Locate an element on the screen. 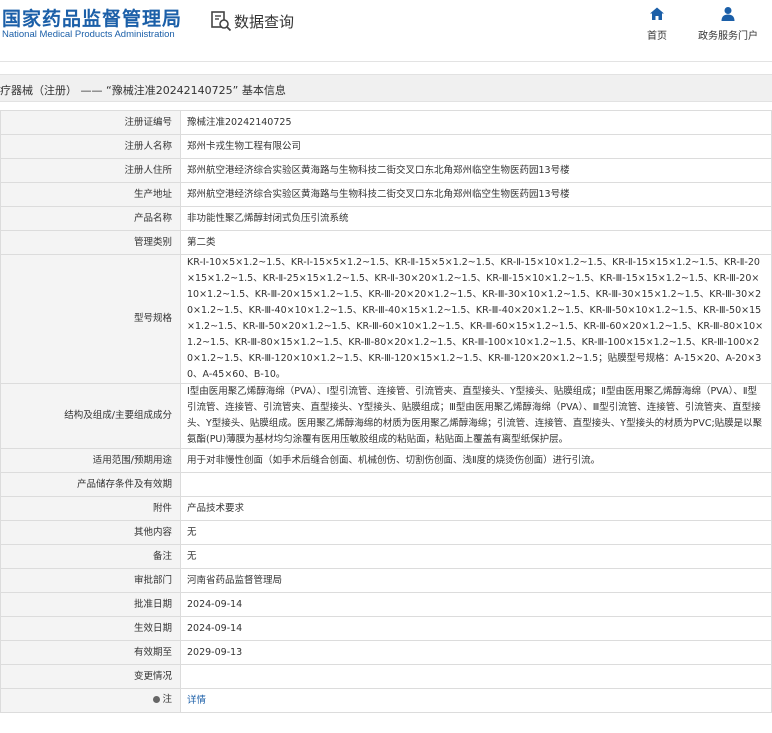 The width and height of the screenshot is (772, 733). home-icon is located at coordinates (657, 13).